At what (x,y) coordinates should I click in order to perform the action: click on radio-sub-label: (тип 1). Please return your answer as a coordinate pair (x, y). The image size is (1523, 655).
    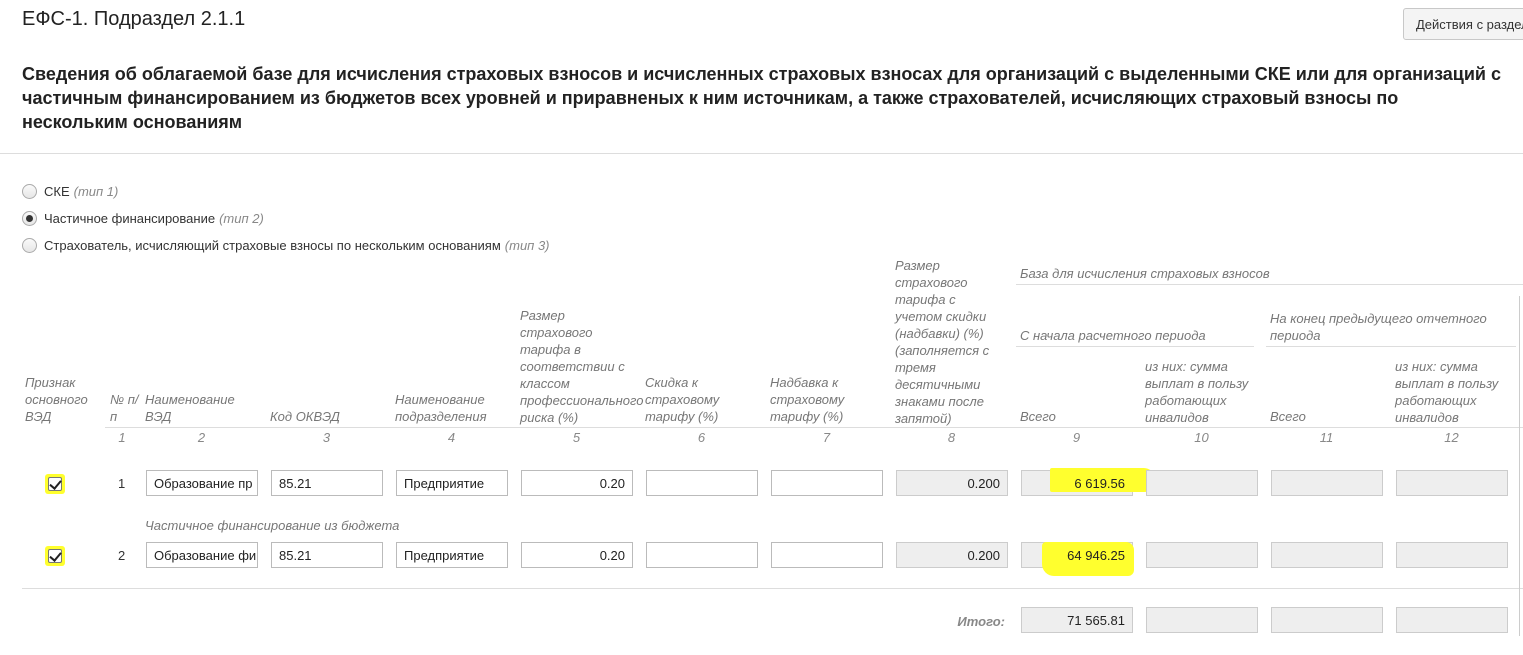
    Looking at the image, I should click on (96, 191).